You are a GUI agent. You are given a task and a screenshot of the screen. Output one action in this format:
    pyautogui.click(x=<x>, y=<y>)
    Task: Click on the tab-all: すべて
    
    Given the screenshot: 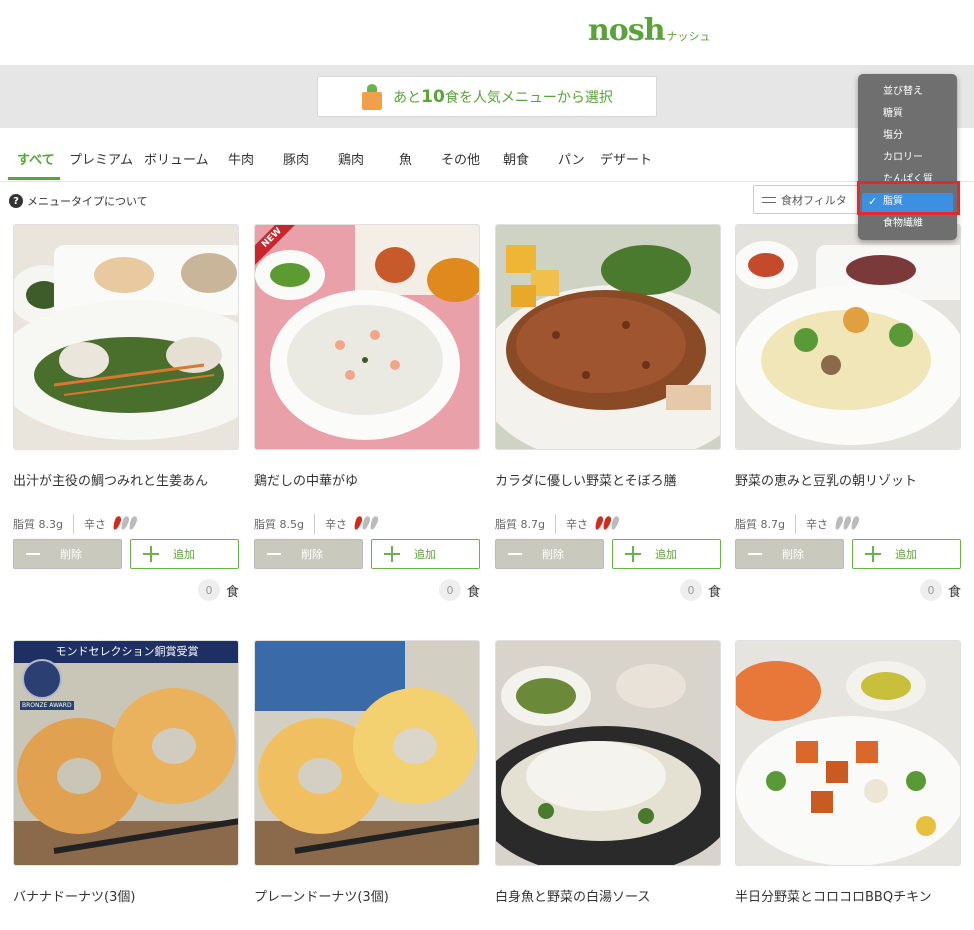 What is the action you would take?
    pyautogui.click(x=36, y=158)
    